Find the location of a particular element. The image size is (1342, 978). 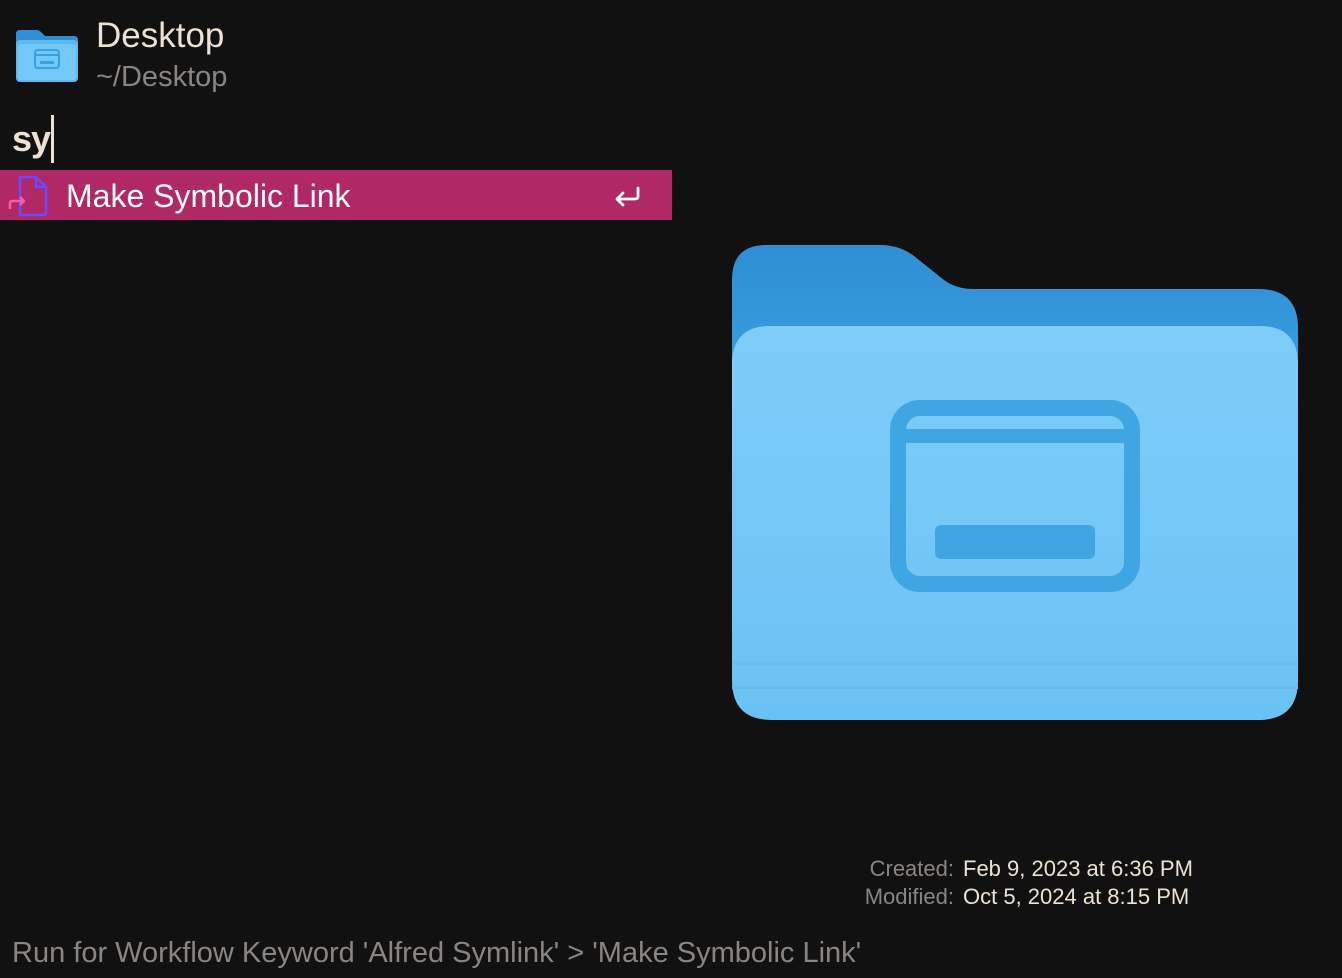

return-key-icon is located at coordinates (627, 196).